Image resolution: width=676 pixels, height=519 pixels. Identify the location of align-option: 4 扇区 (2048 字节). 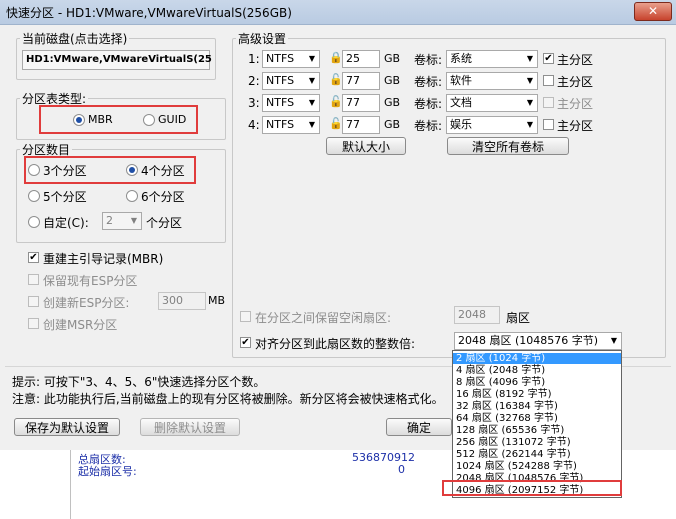
(537, 370).